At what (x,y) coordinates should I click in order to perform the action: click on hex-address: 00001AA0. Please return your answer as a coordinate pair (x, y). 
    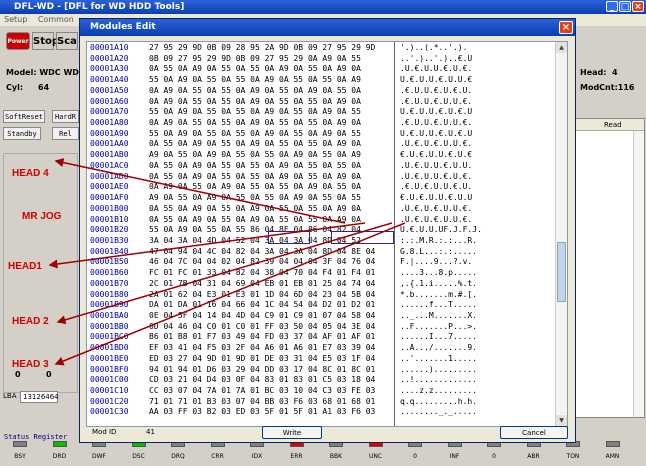
    Looking at the image, I should click on (109, 144).